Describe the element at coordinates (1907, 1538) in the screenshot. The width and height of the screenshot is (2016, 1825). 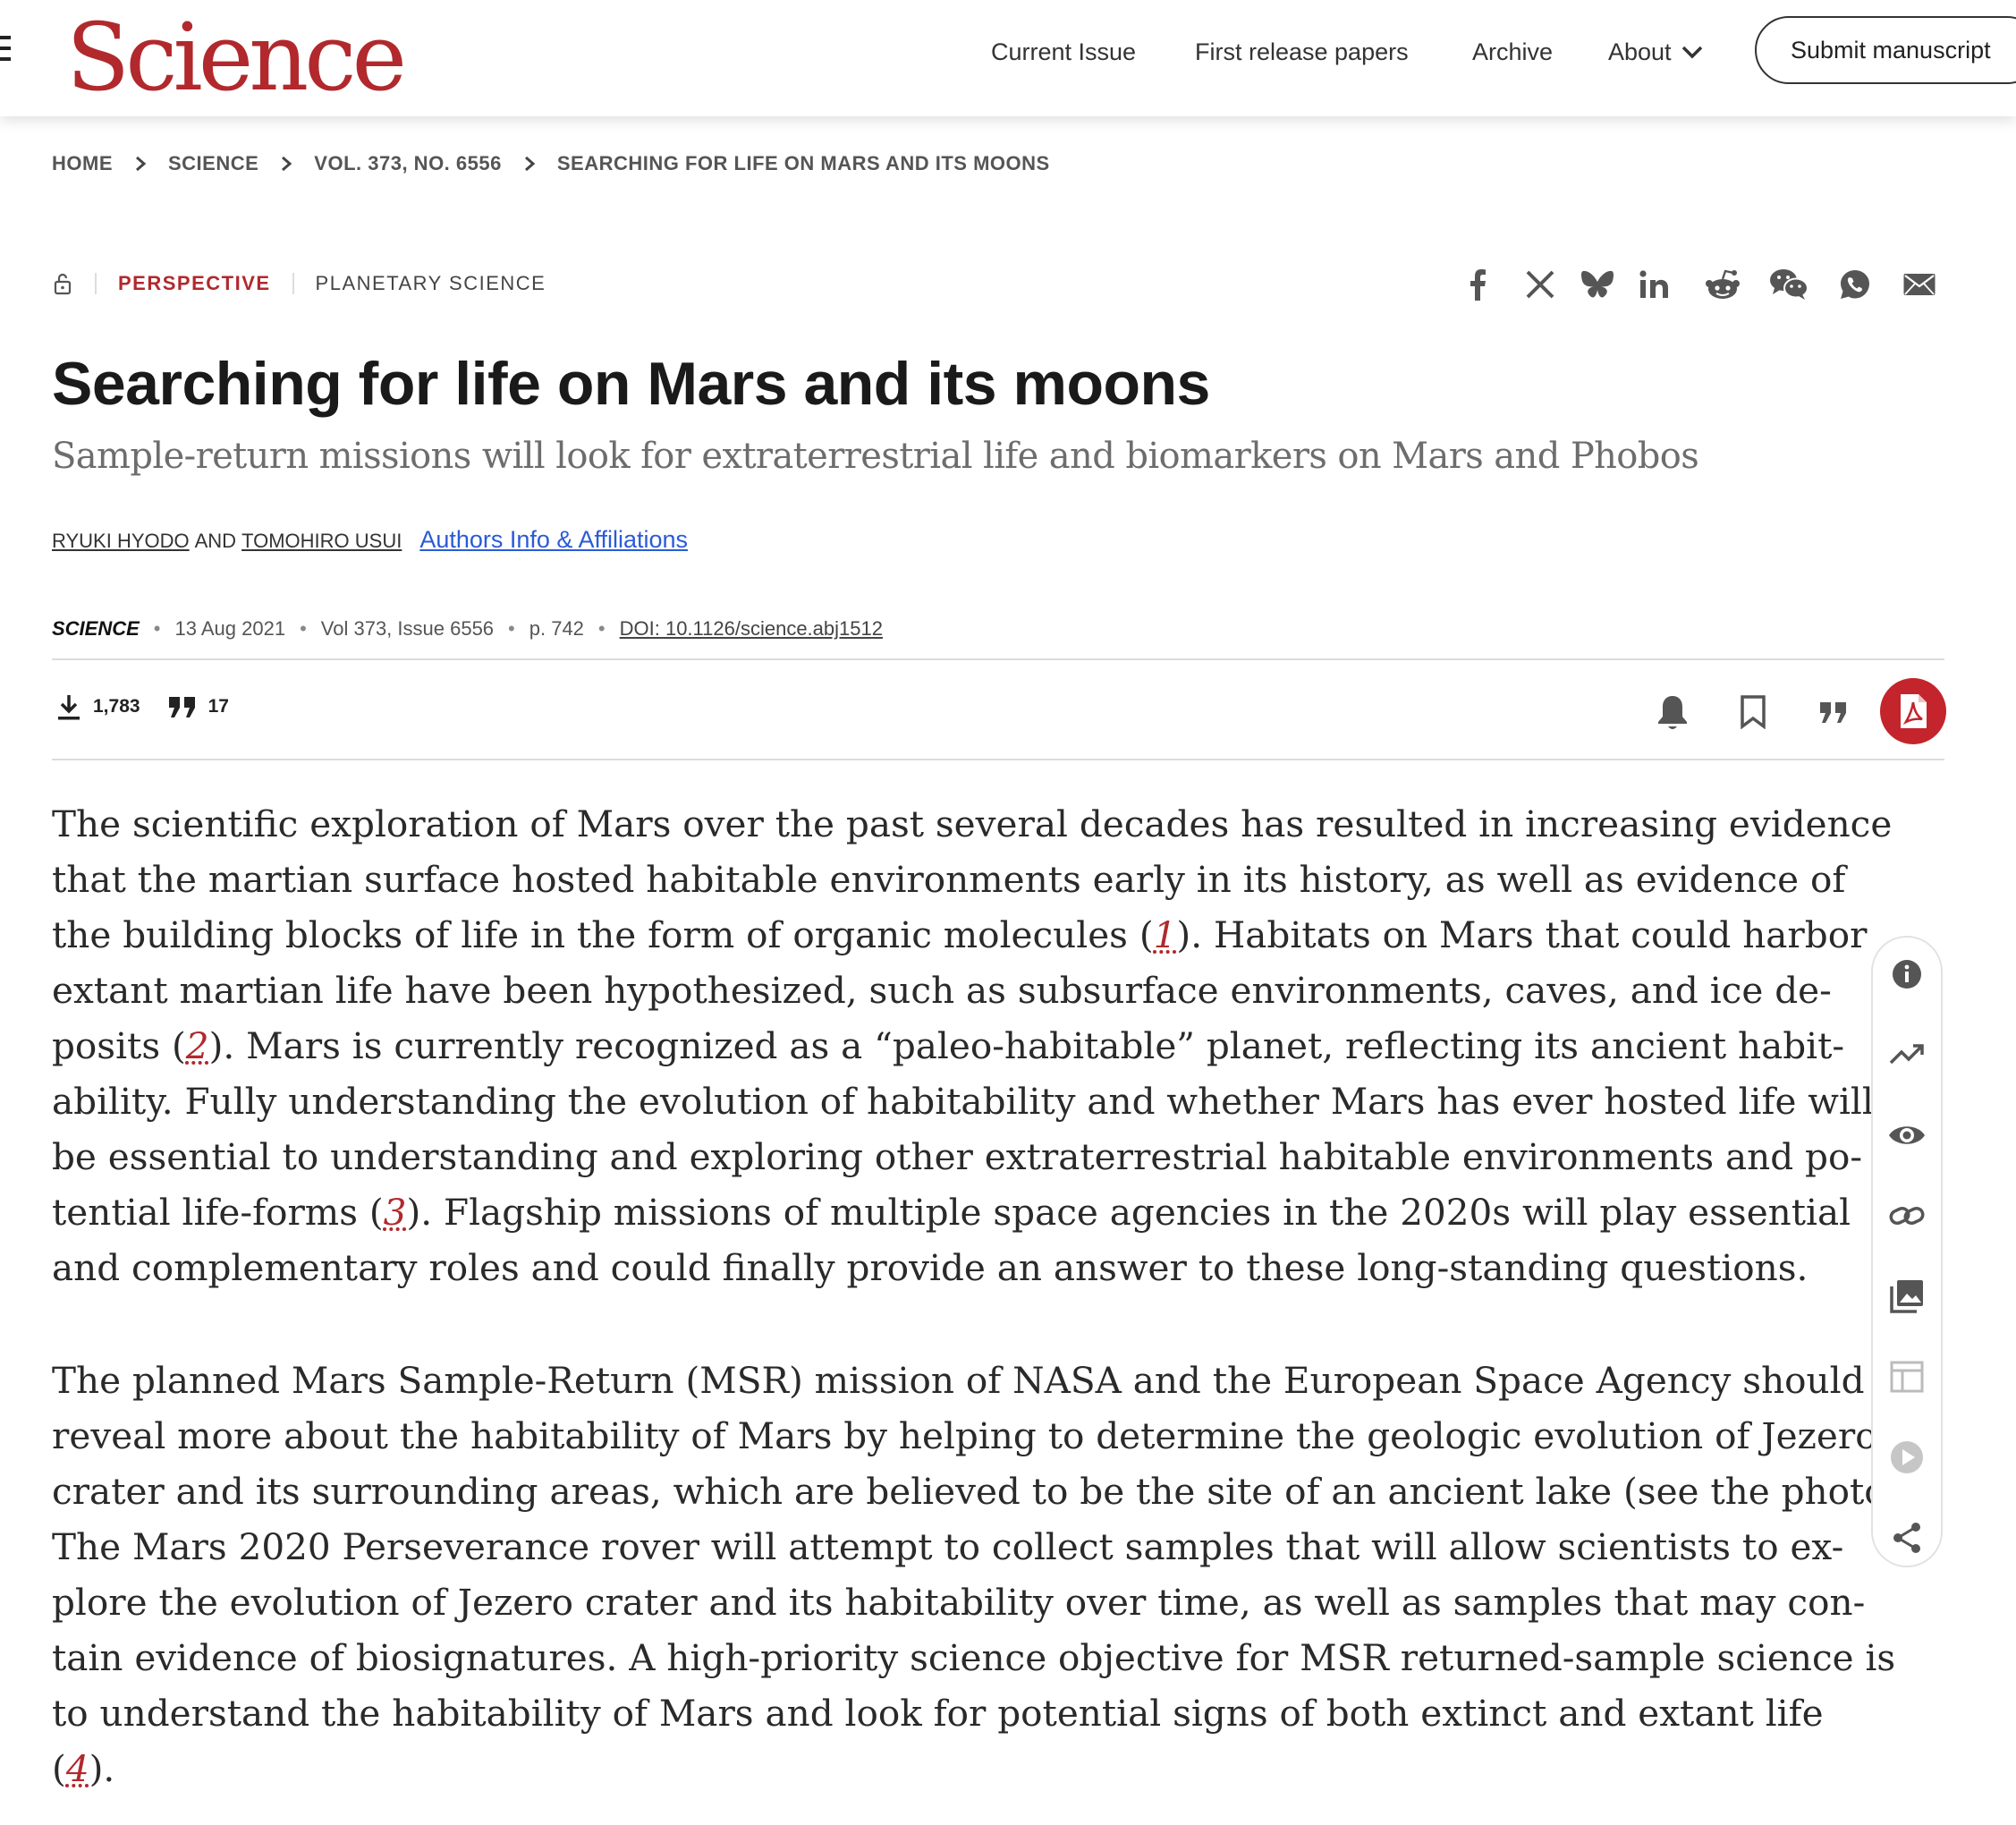
I see `share-icon` at that location.